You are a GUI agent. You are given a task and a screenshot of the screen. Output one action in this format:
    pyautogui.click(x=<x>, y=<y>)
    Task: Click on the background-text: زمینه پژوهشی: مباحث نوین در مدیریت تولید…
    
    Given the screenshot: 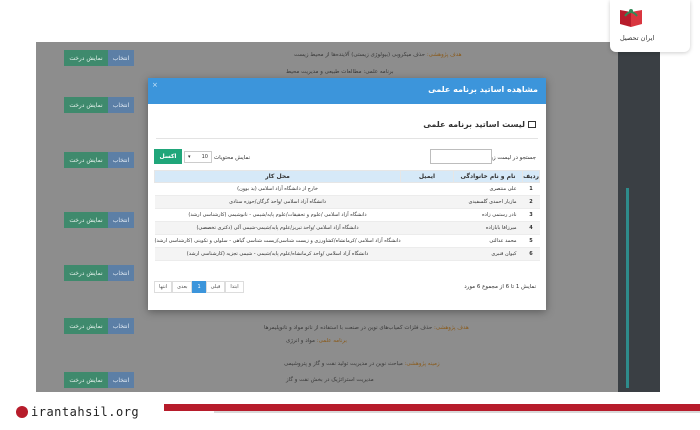 What is the action you would take?
    pyautogui.click(x=362, y=364)
    